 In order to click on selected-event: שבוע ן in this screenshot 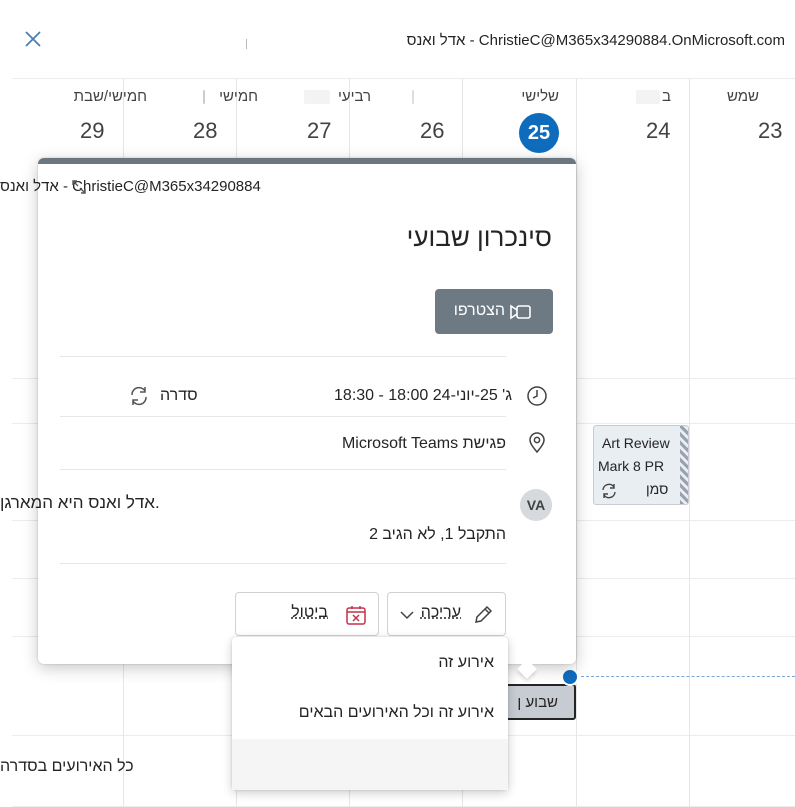, I will do `click(537, 702)`.